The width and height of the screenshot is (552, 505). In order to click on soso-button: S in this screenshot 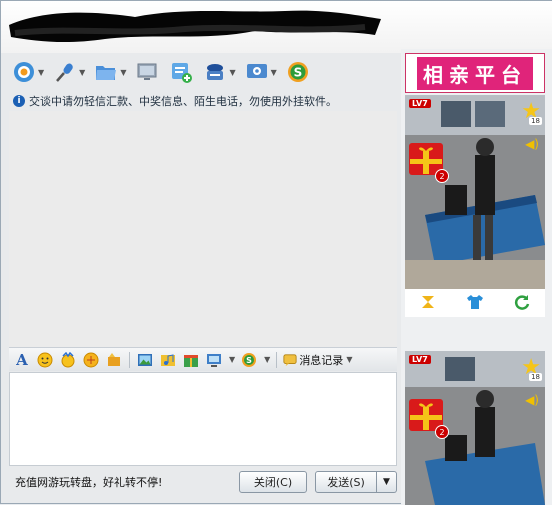, I will do `click(298, 72)`.